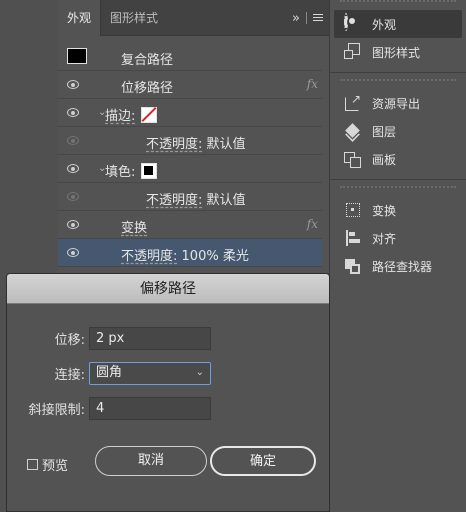 The width and height of the screenshot is (466, 512). Describe the element at coordinates (384, 24) in the screenshot. I see `dock-item-label: 外观` at that location.